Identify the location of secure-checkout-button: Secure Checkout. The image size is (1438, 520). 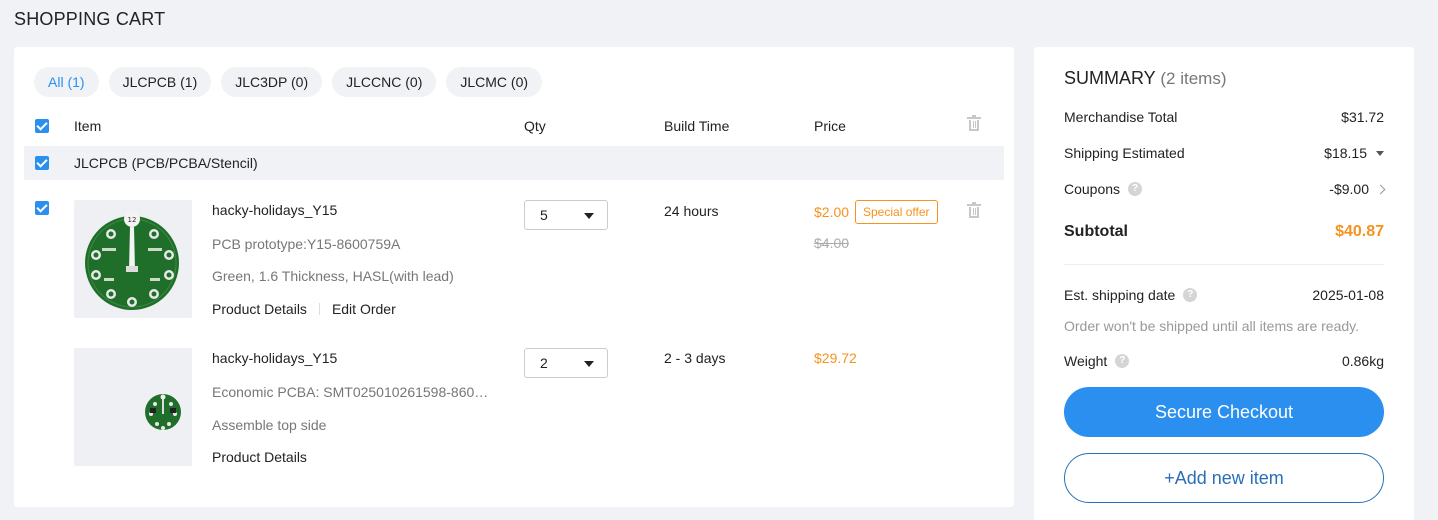
(1224, 412).